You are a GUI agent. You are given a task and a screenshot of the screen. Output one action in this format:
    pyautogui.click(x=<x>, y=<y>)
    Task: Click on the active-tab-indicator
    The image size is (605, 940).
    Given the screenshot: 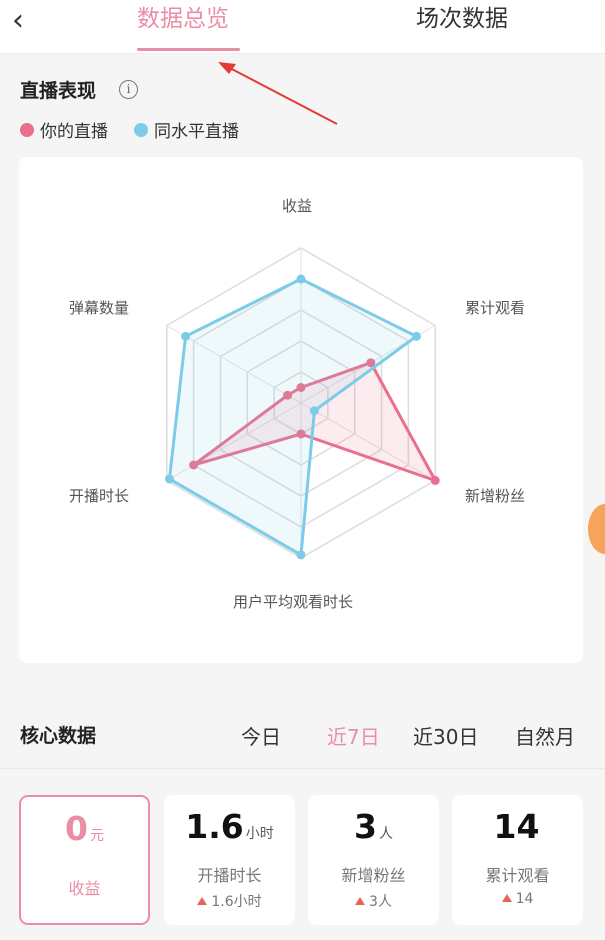 What is the action you would take?
    pyautogui.click(x=188, y=49)
    